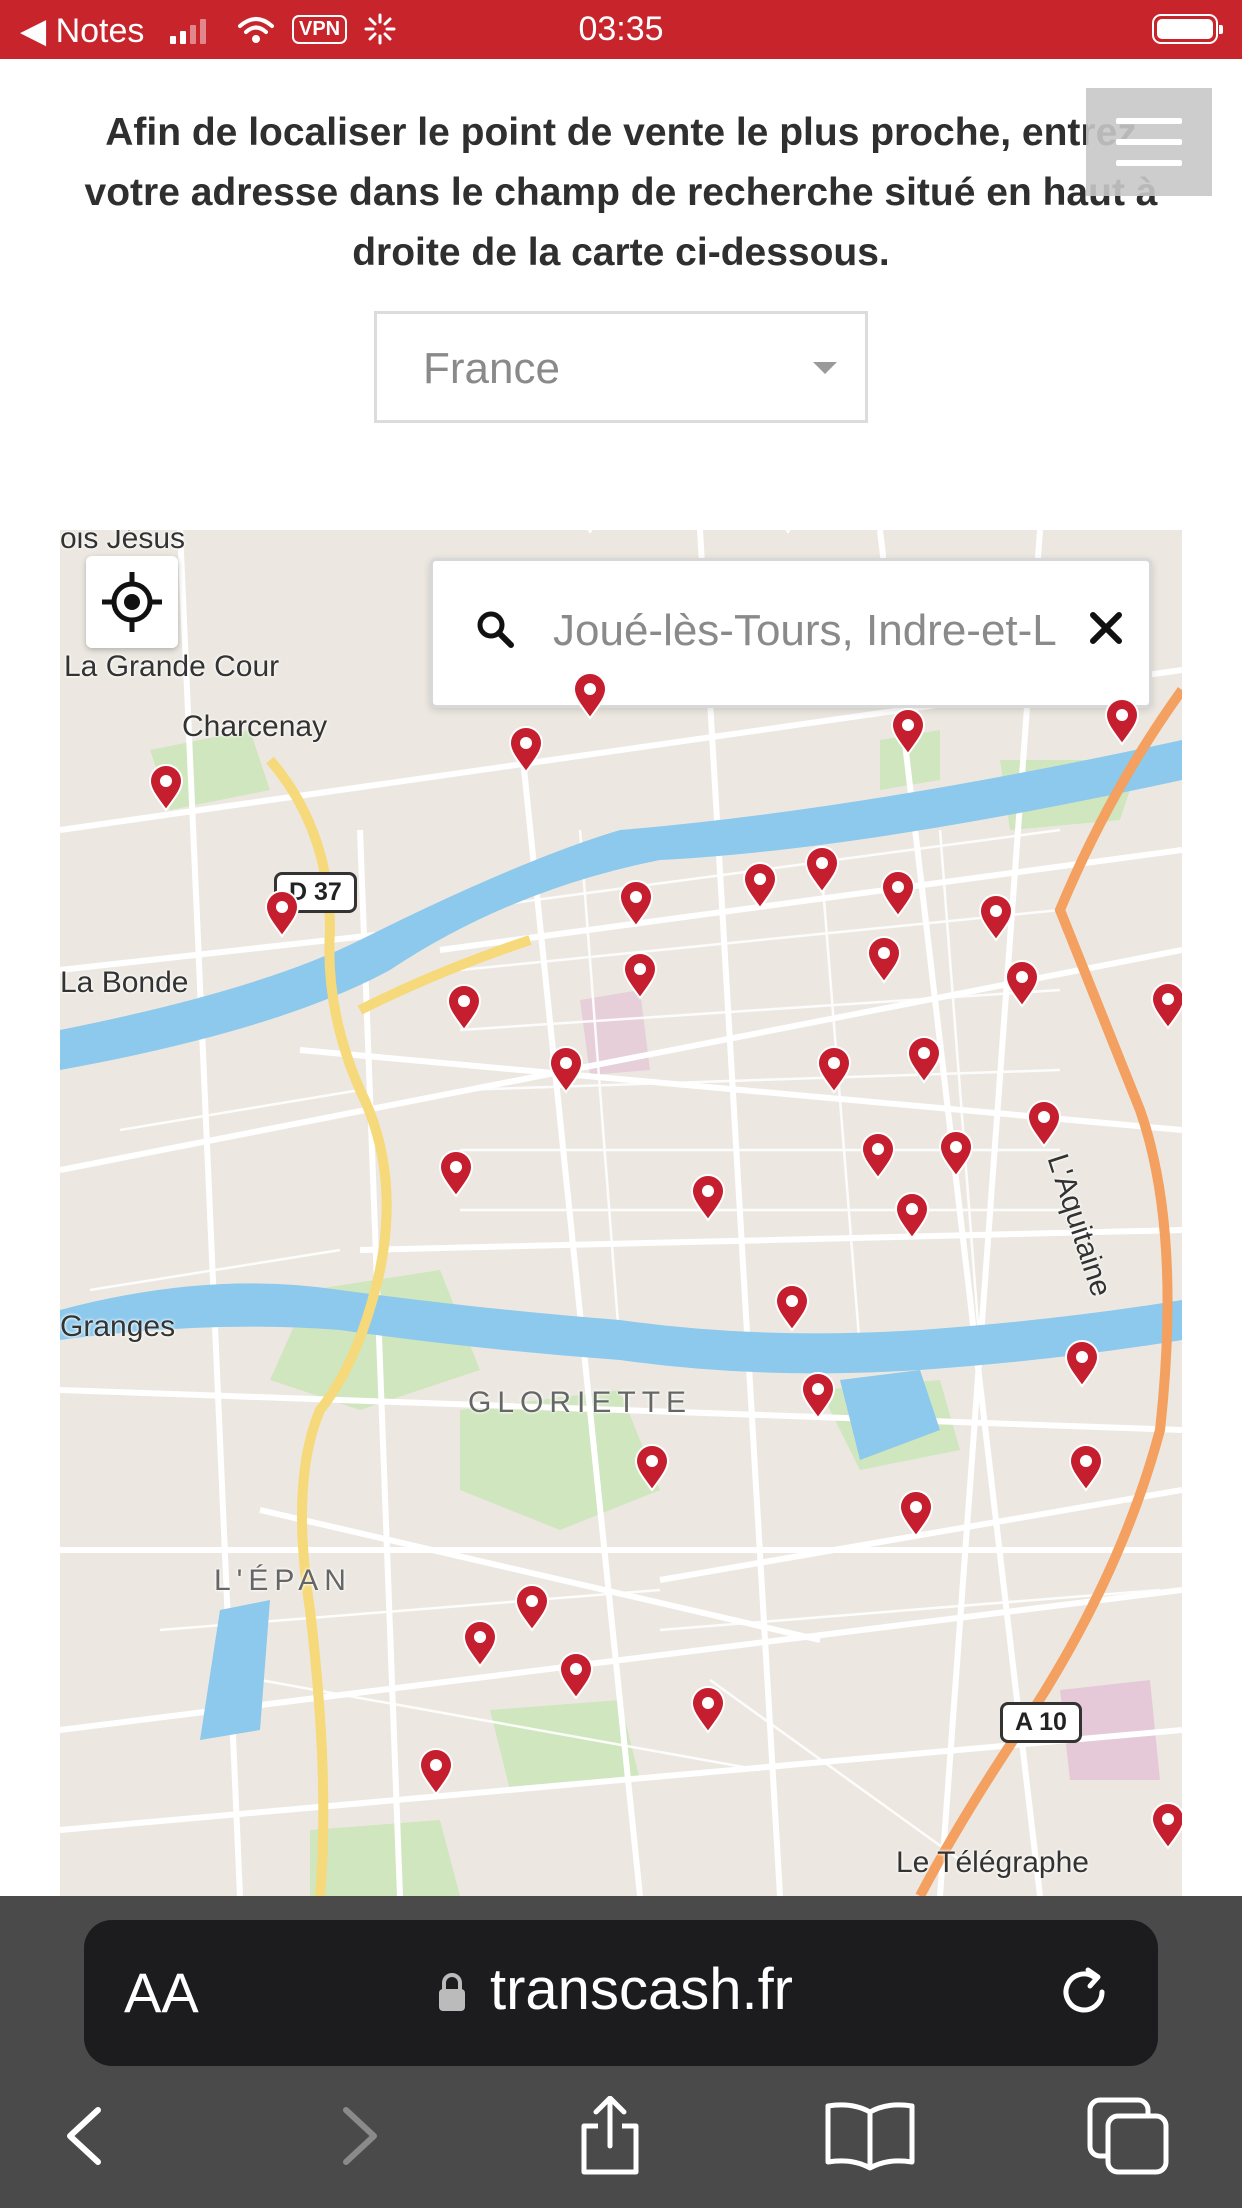 The height and width of the screenshot is (2208, 1242). Describe the element at coordinates (118, 1326) in the screenshot. I see `map-label: Granges` at that location.